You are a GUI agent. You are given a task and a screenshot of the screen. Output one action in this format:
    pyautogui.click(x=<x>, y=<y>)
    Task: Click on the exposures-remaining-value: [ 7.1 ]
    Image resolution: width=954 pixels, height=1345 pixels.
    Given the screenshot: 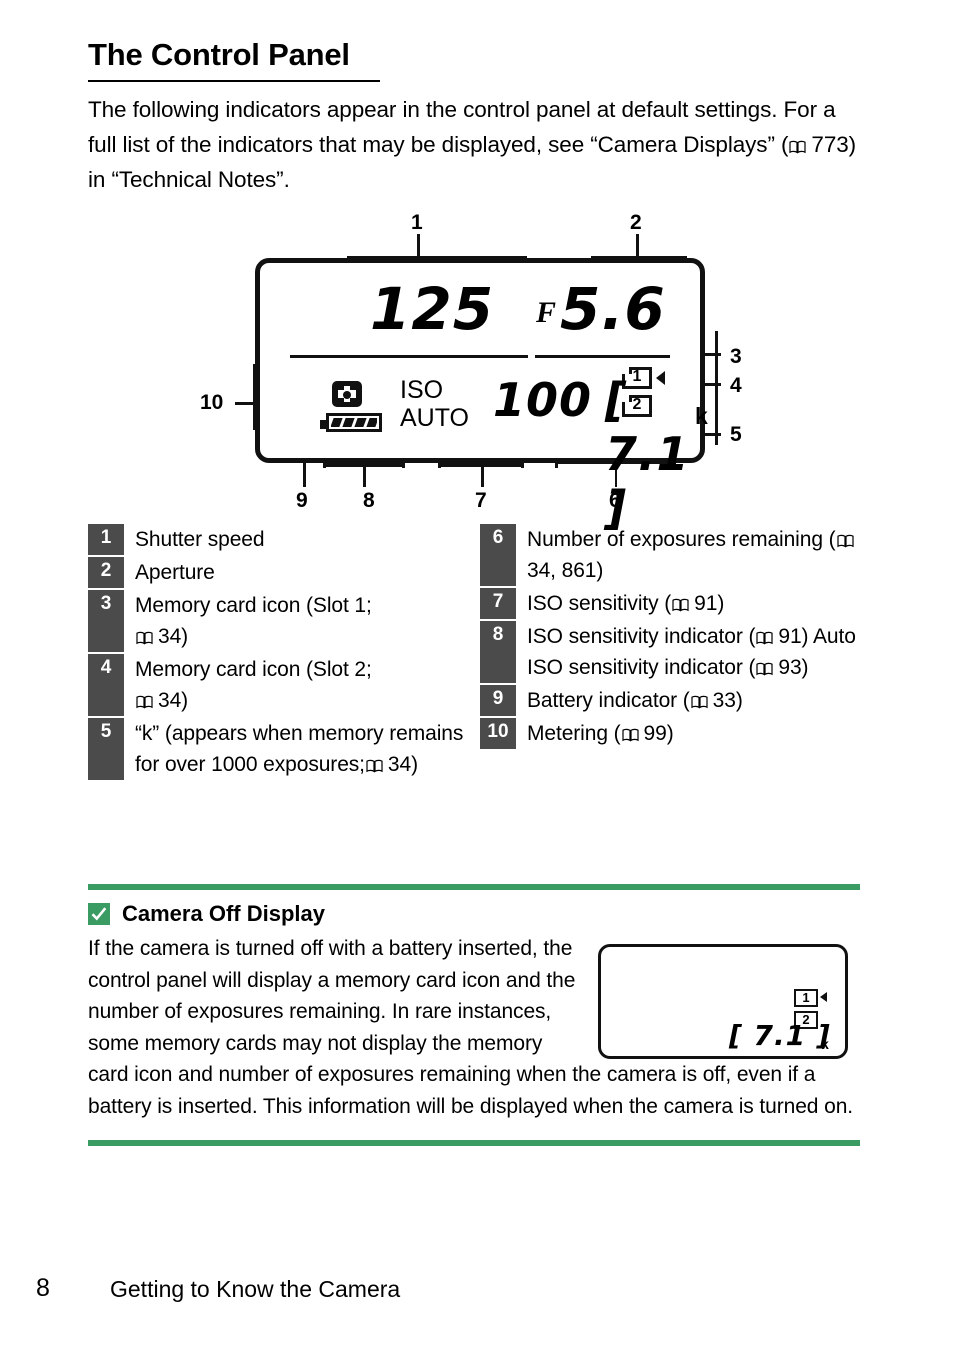 What is the action you would take?
    pyautogui.click(x=647, y=454)
    